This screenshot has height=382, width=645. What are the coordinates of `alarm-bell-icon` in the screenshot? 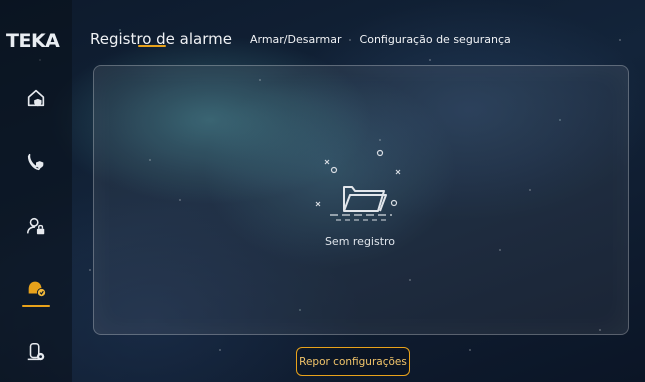 It's located at (37, 289).